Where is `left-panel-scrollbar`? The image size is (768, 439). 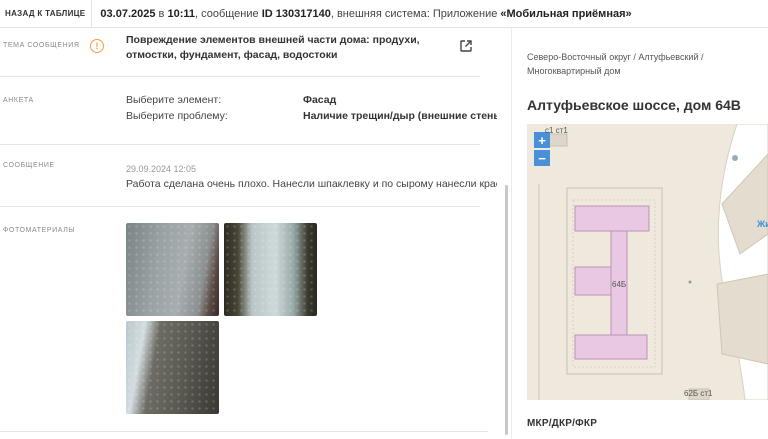
left-panel-scrollbar is located at coordinates (506, 310).